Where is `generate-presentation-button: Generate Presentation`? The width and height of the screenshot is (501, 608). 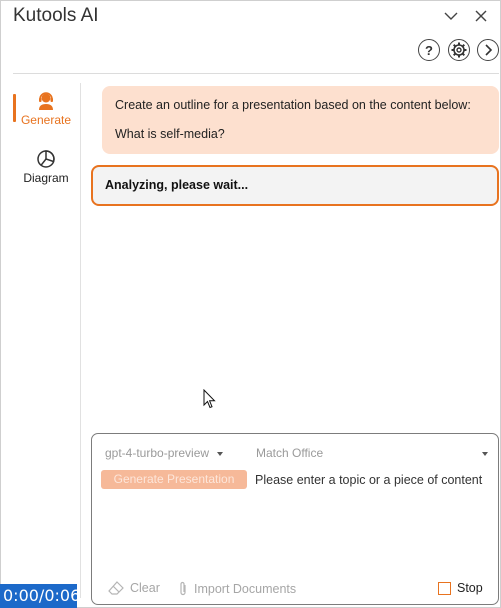
generate-presentation-button: Generate Presentation is located at coordinates (174, 479).